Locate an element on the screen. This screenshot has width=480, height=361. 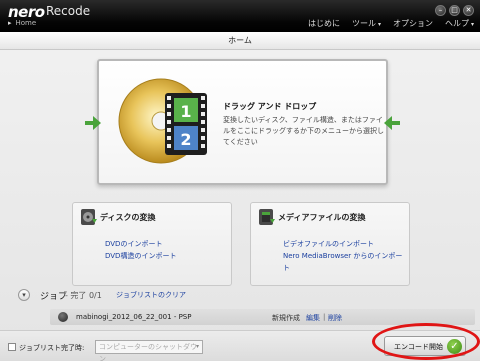
menu-getting-started: はじめに is located at coordinates (324, 23).